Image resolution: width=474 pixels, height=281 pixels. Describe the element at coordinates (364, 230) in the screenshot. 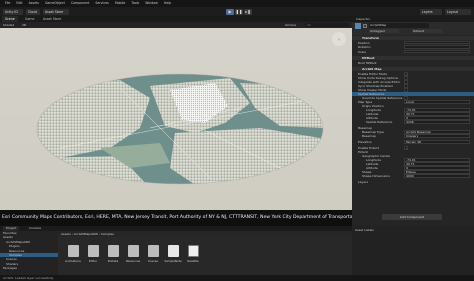

I see `asset-labels-title: Asset Labels` at that location.